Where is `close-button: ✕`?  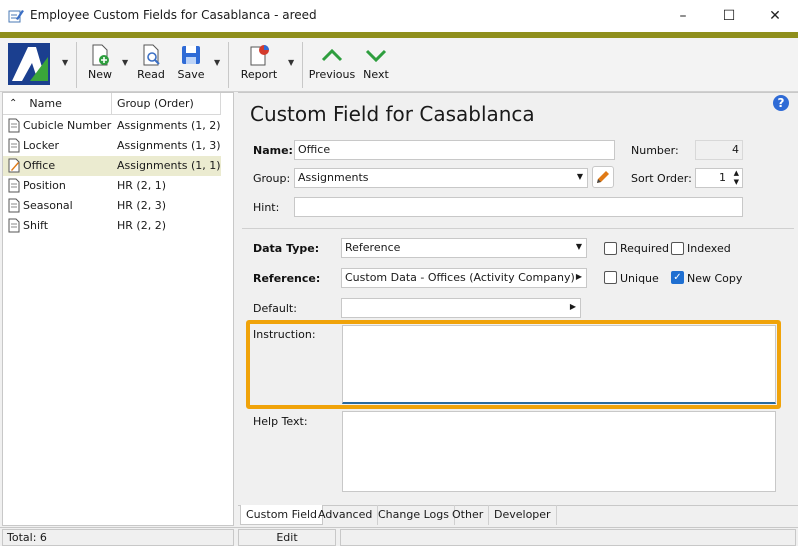
close-button: ✕ is located at coordinates (775, 16).